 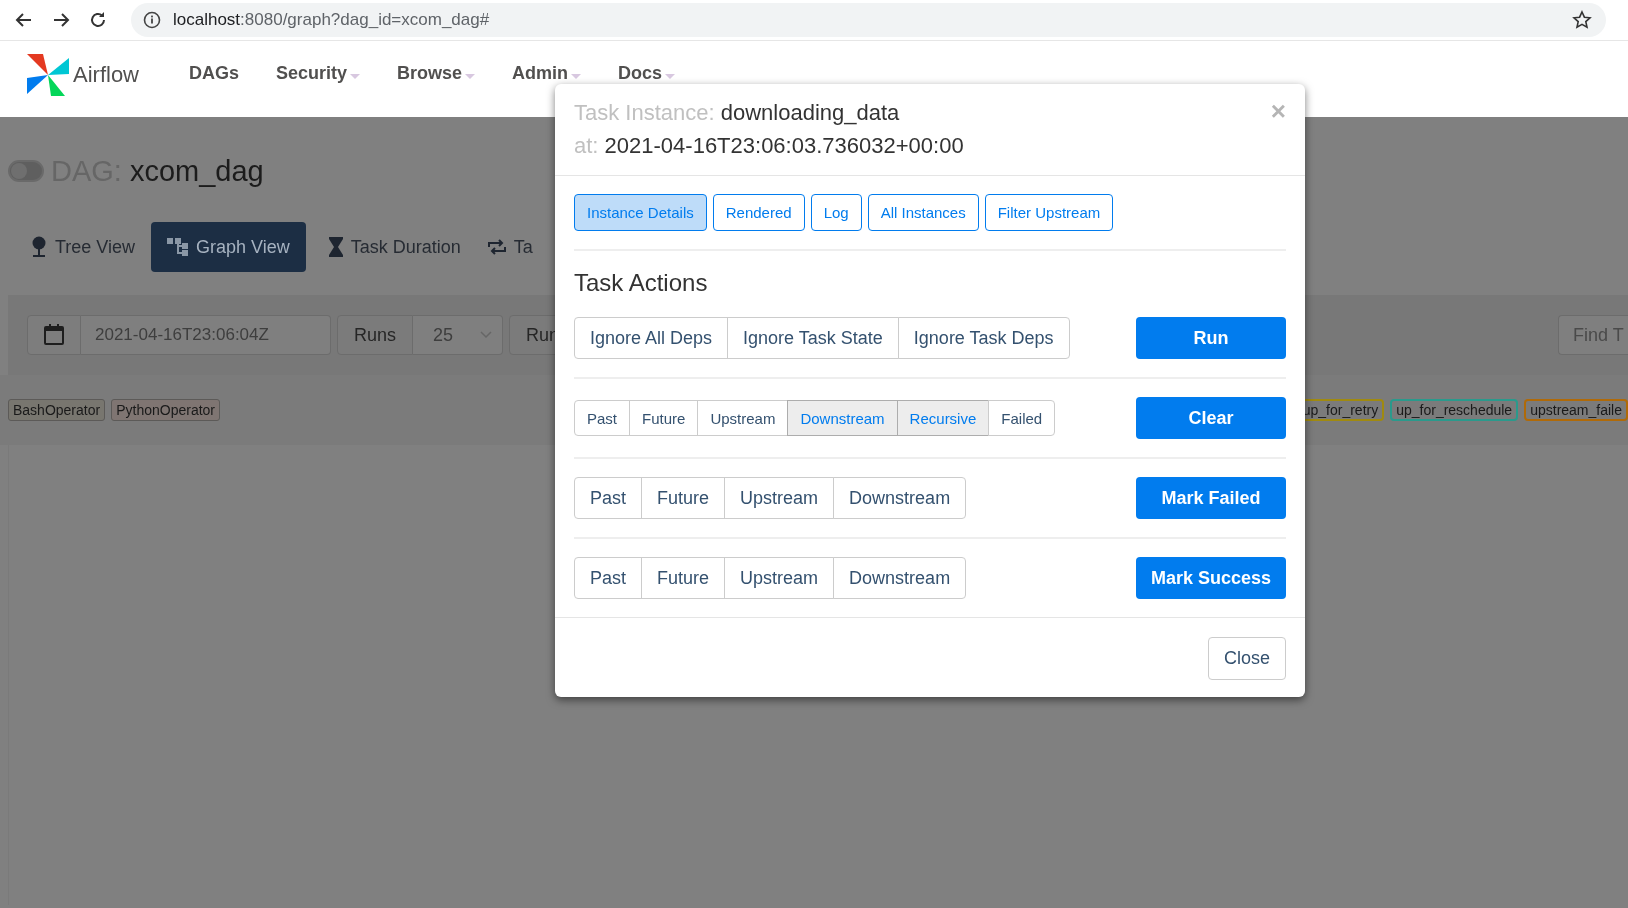 What do you see at coordinates (923, 212) in the screenshot?
I see `dialog-tab: All Instances` at bounding box center [923, 212].